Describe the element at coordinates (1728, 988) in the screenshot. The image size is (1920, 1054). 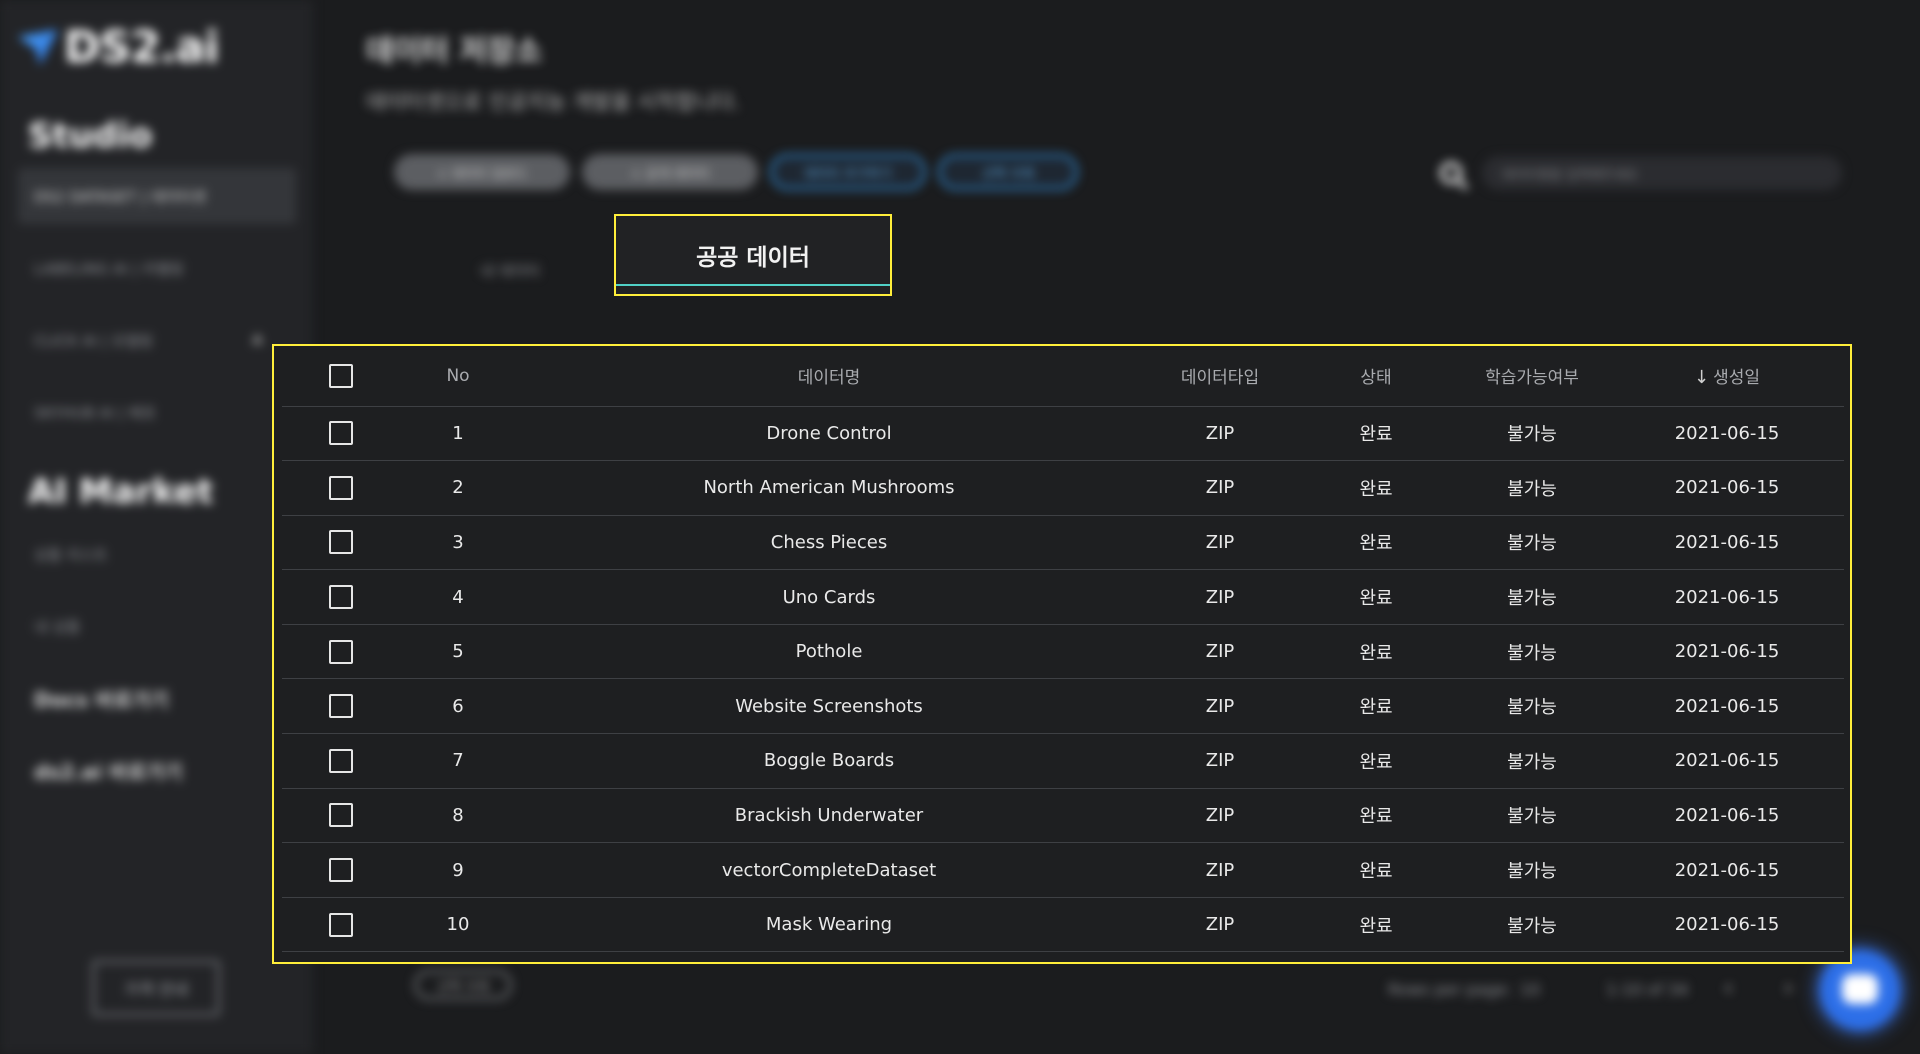
I see `prev-page-icon: ‹` at that location.